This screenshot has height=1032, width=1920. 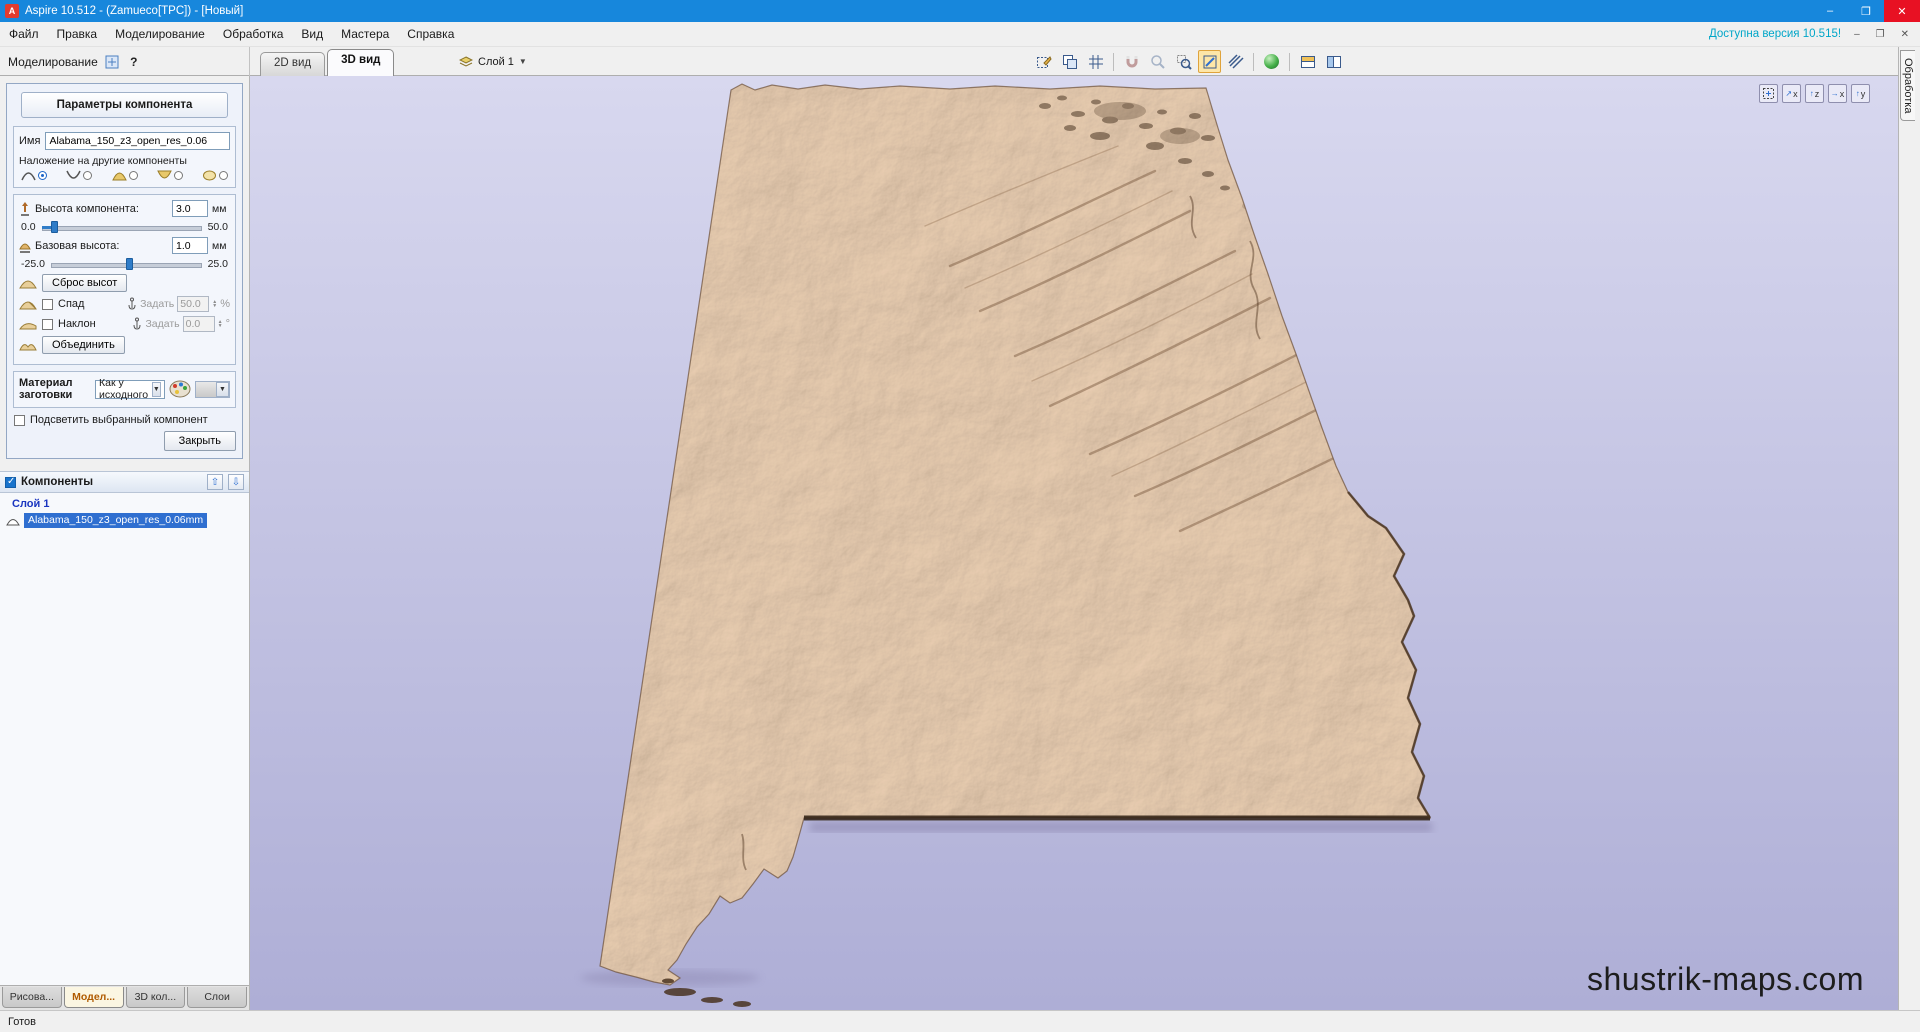 I want to click on split-horizontal-icon, so click(x=1307, y=61).